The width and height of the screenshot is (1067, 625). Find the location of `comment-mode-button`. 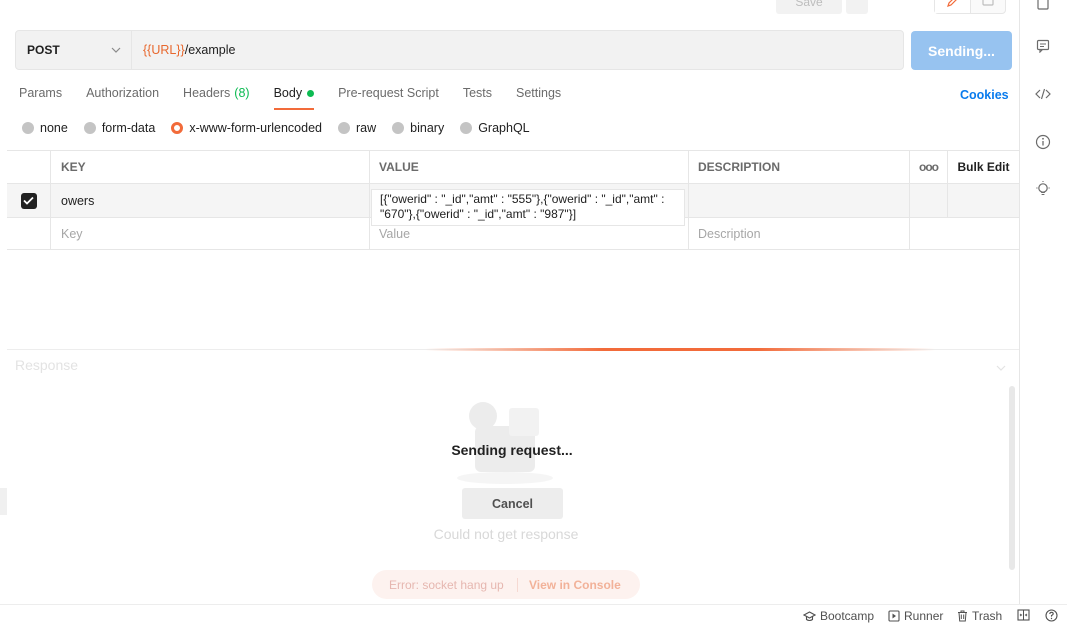

comment-mode-button is located at coordinates (988, 6).